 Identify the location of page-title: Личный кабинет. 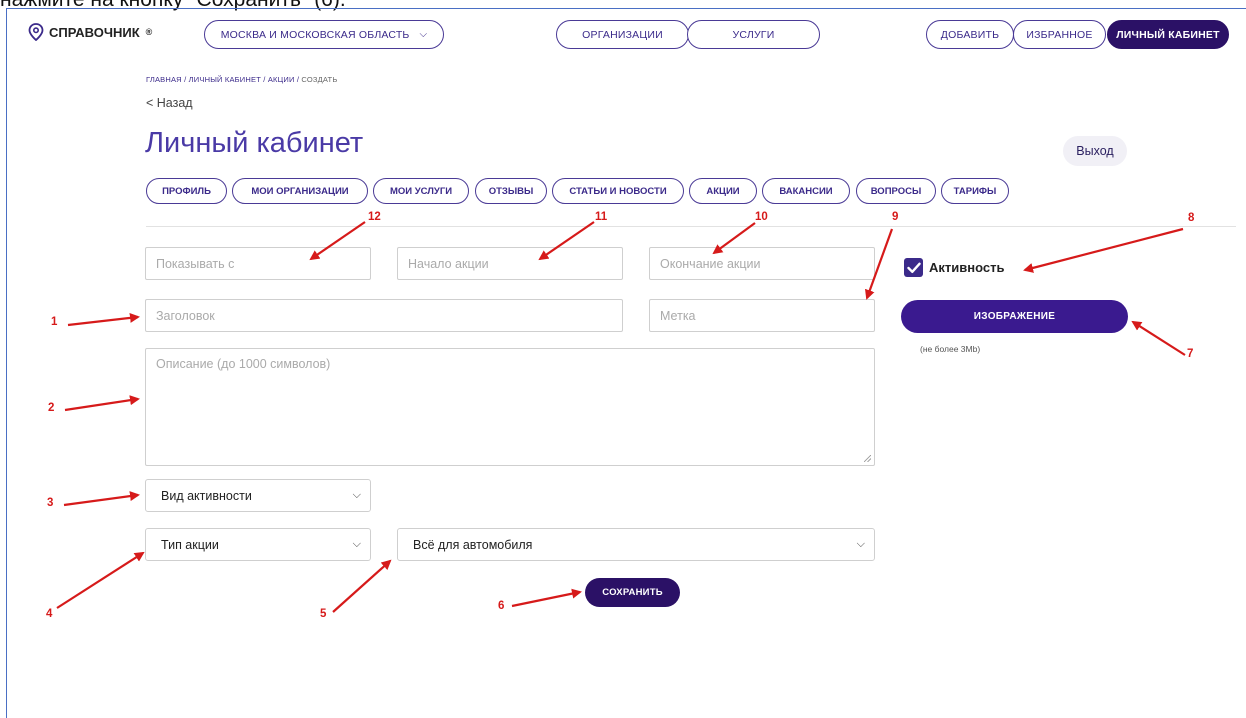
(254, 143).